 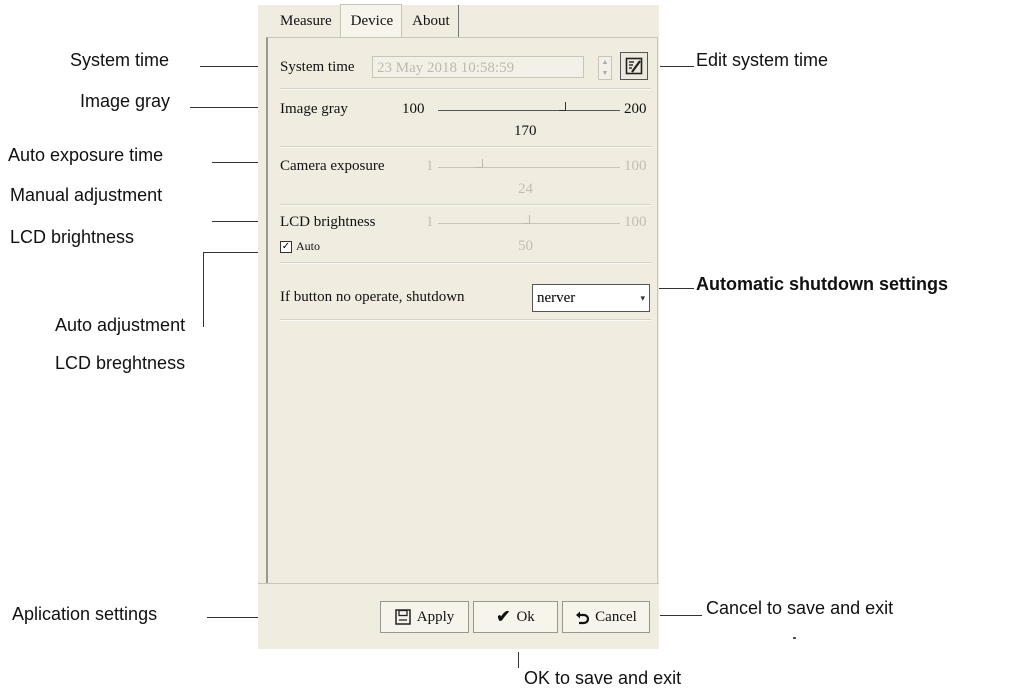 What do you see at coordinates (430, 222) in the screenshot?
I see `lcd-brightness-min: 1` at bounding box center [430, 222].